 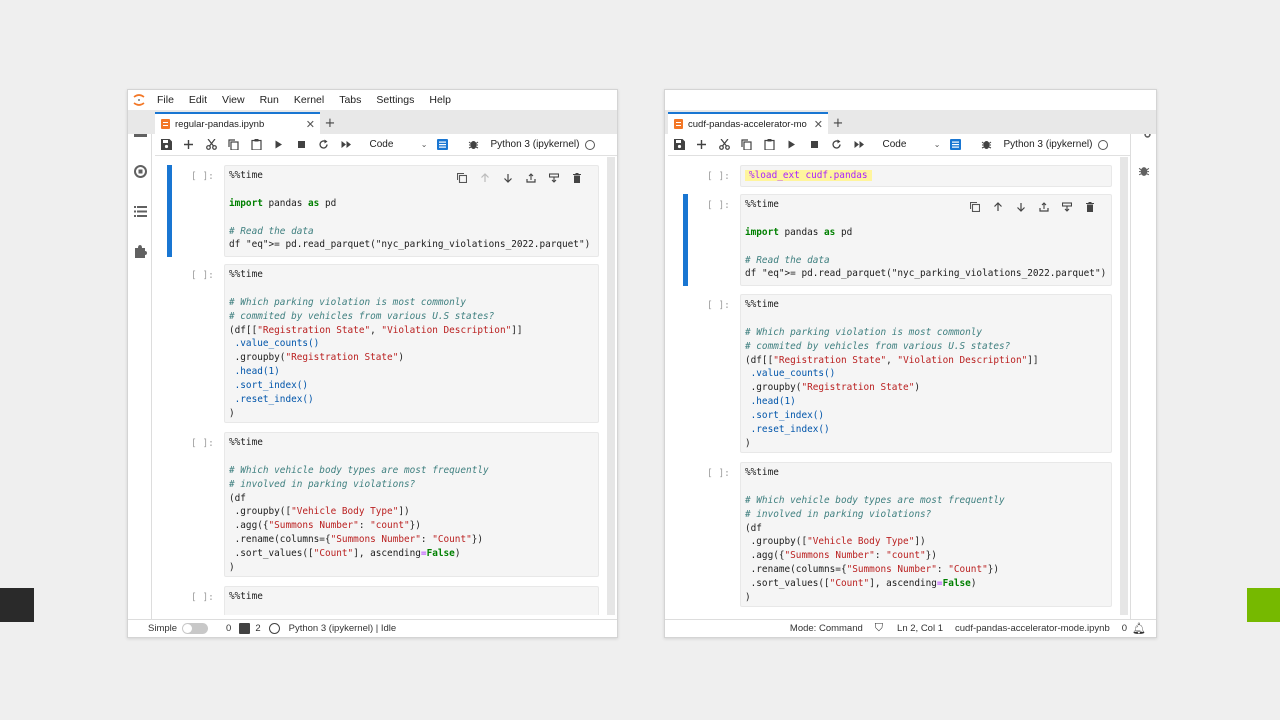 I want to click on terminal-icon, so click(x=245, y=628).